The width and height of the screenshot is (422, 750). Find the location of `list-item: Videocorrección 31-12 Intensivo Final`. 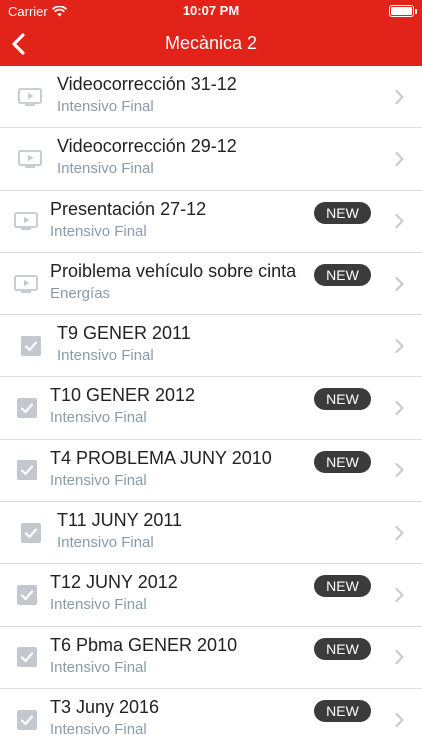

list-item: Videocorrección 31-12 Intensivo Final is located at coordinates (211, 97).